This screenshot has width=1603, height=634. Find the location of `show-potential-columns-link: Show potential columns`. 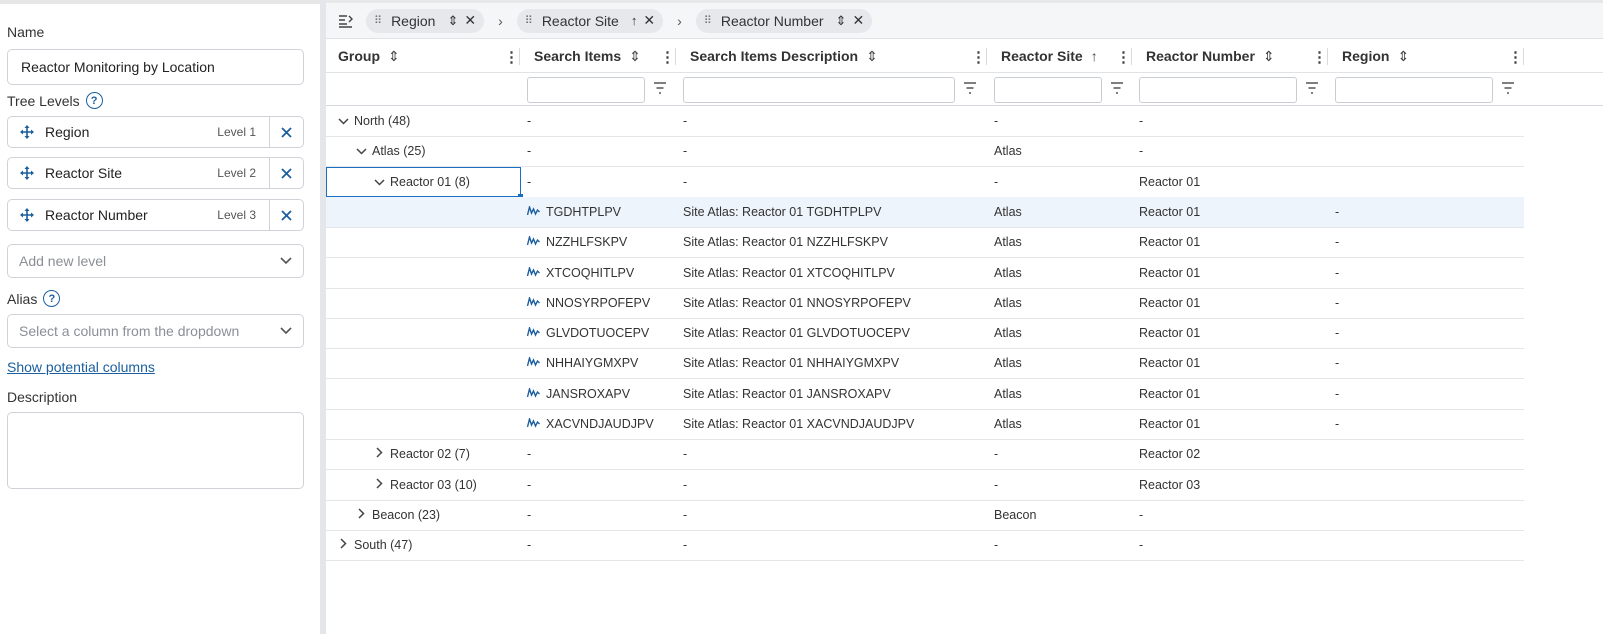

show-potential-columns-link: Show potential columns is located at coordinates (81, 367).